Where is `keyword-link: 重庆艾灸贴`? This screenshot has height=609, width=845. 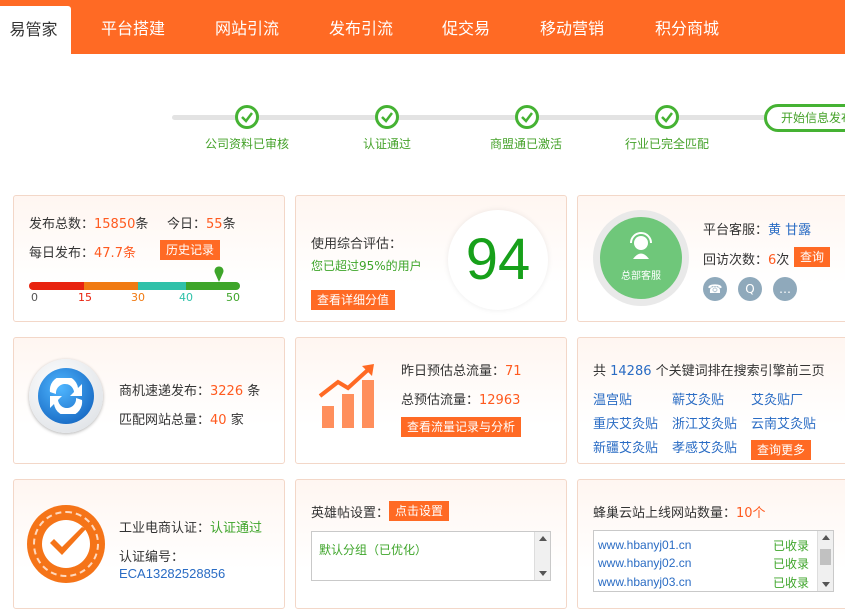
keyword-link: 重庆艾灸贴 is located at coordinates (625, 422).